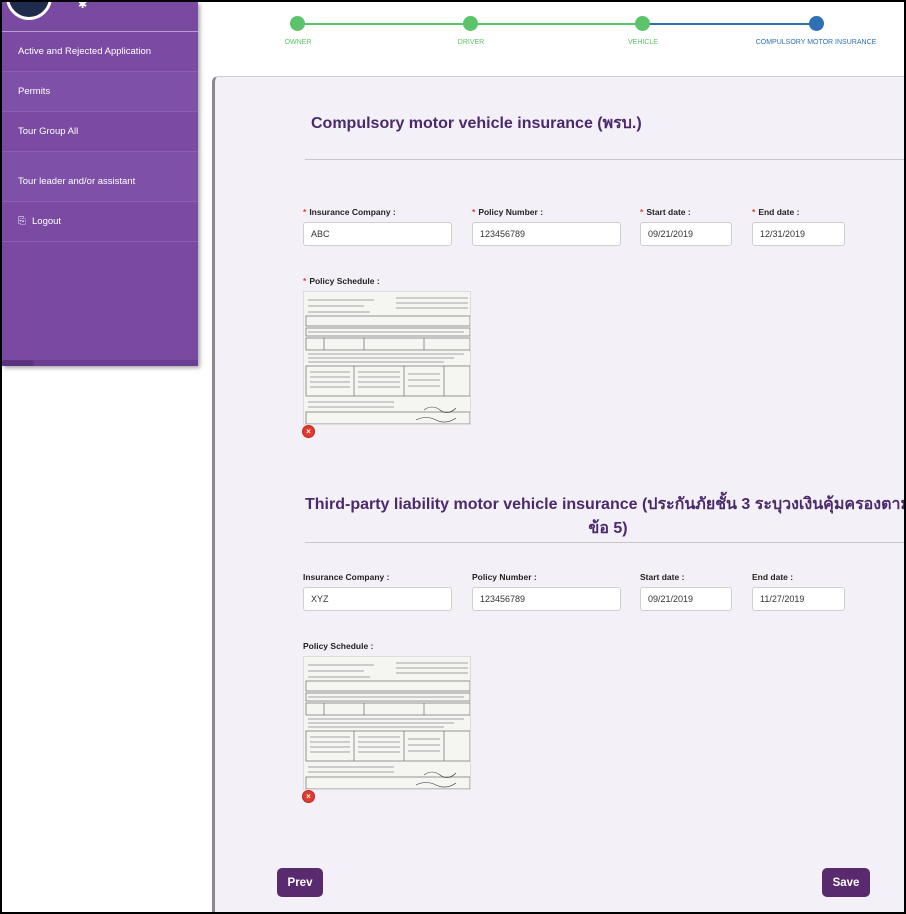  What do you see at coordinates (504, 577) in the screenshot?
I see `policy-number-label: Policy Number :` at bounding box center [504, 577].